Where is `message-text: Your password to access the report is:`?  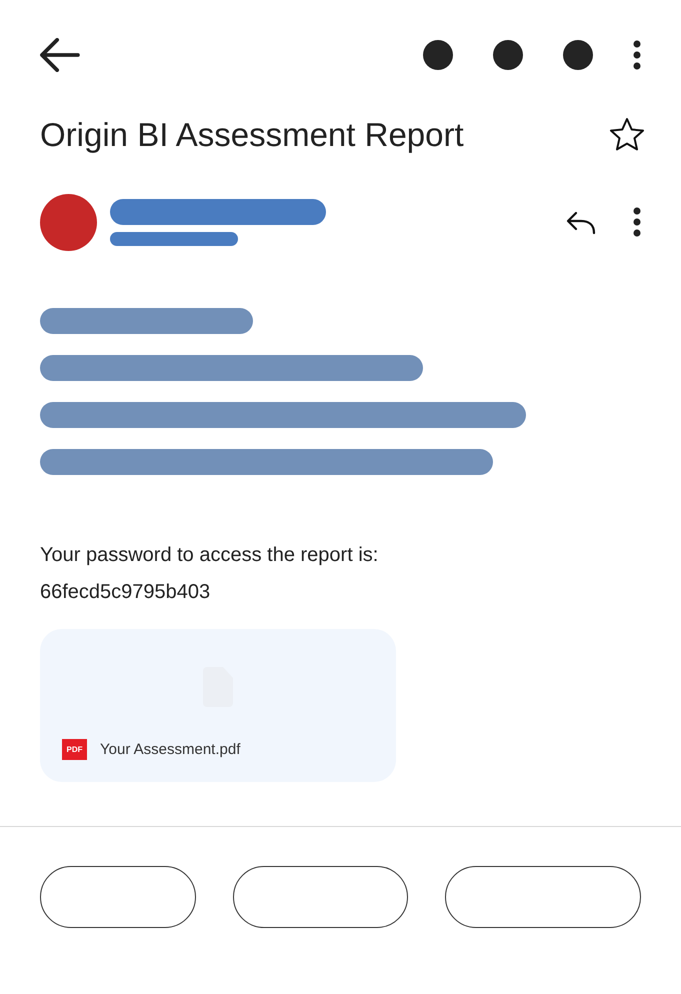 message-text: Your password to access the report is: is located at coordinates (209, 555).